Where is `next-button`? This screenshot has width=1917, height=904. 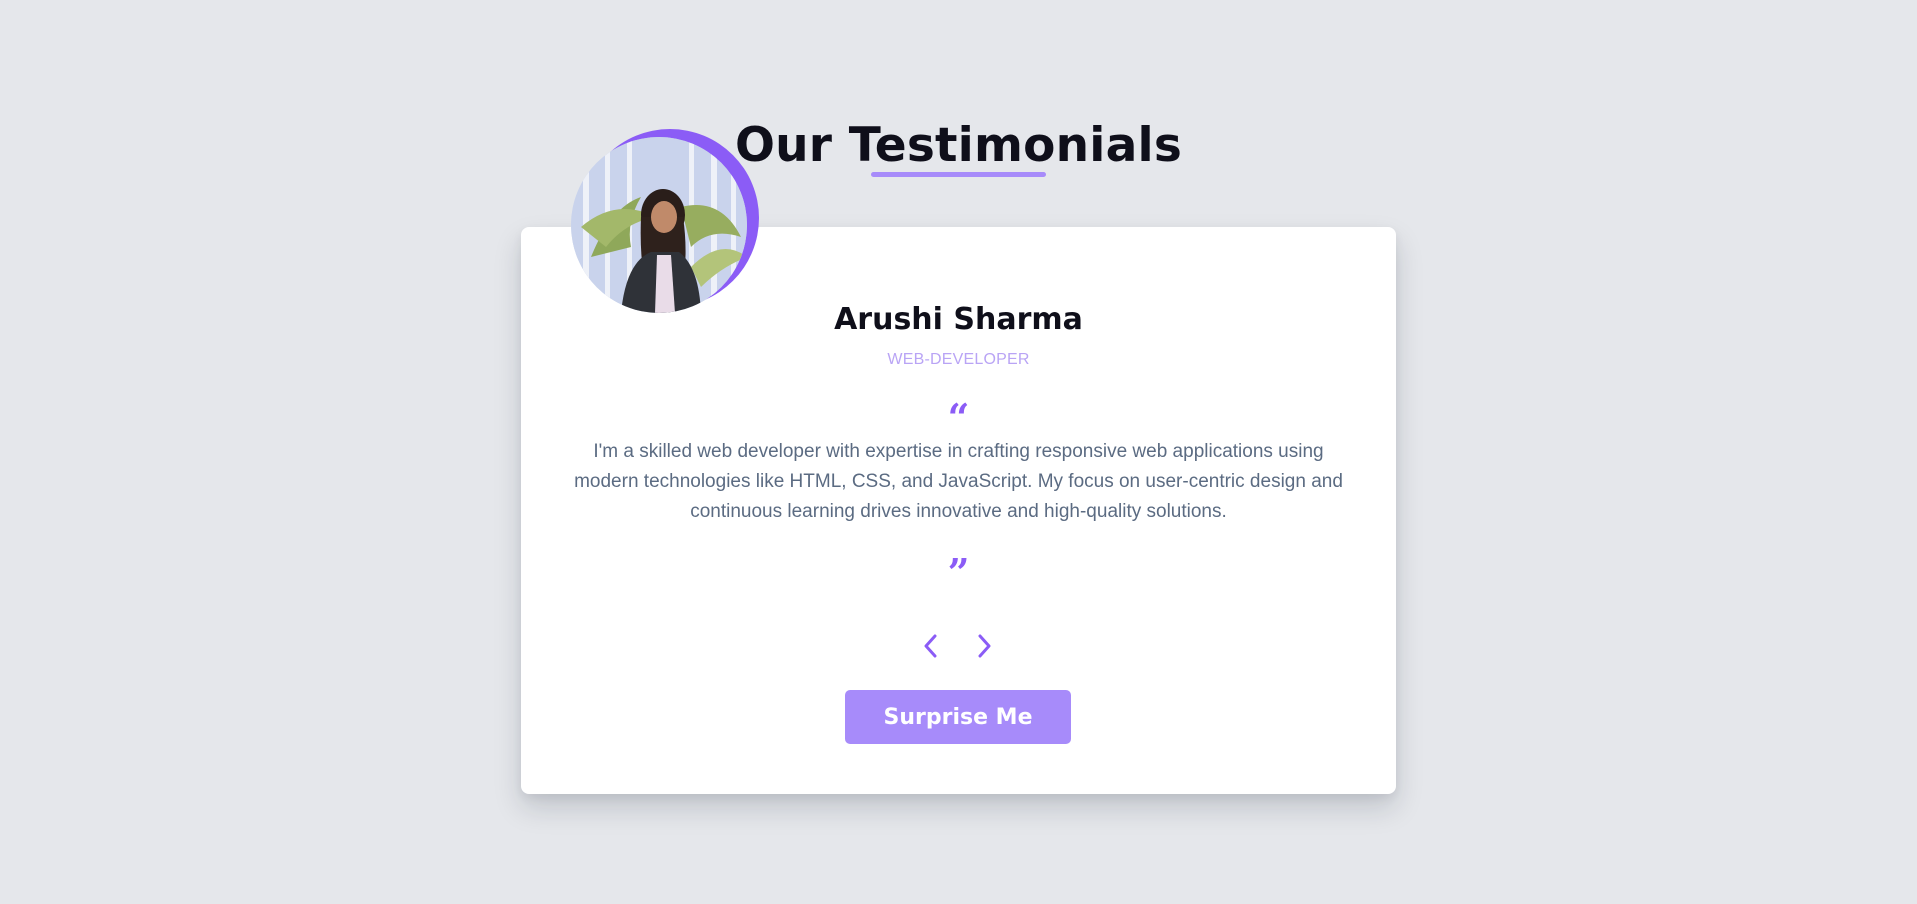 next-button is located at coordinates (984, 646).